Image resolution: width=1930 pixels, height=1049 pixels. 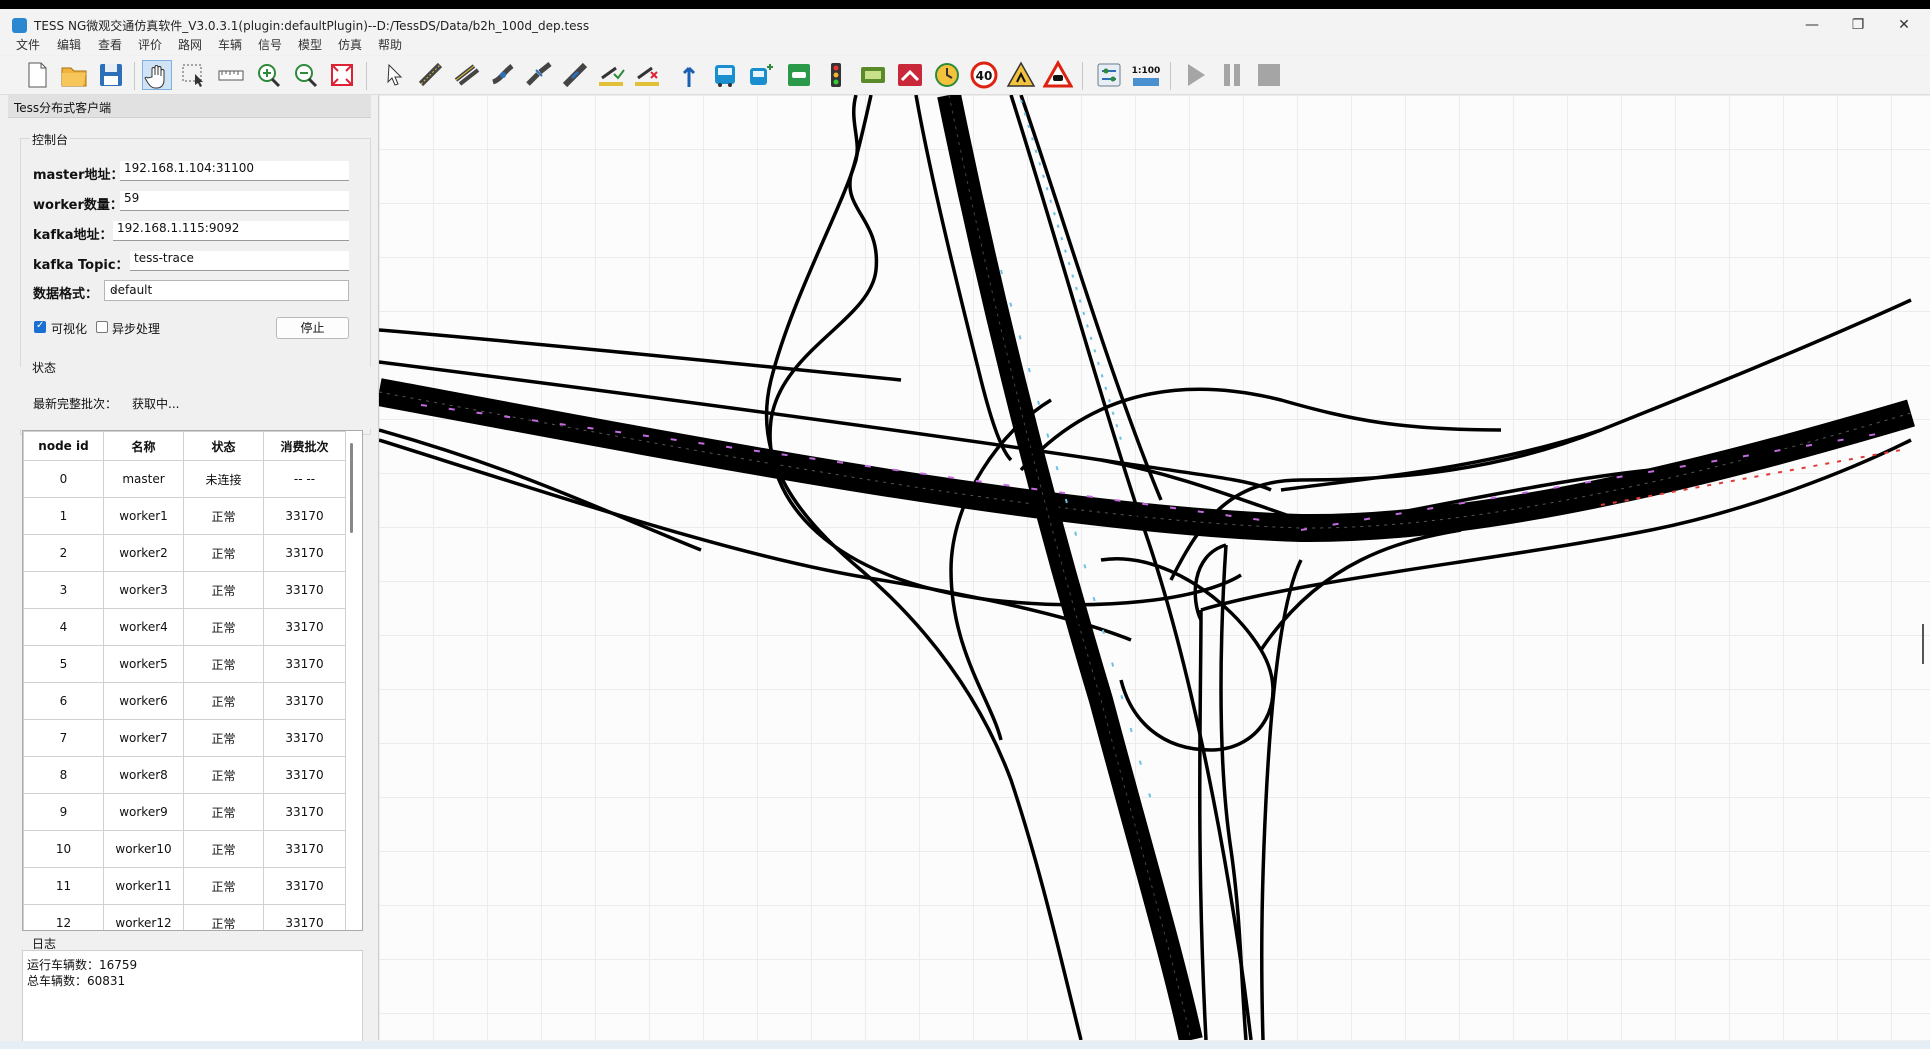 I want to click on settings-panel-icon, so click(x=1109, y=75).